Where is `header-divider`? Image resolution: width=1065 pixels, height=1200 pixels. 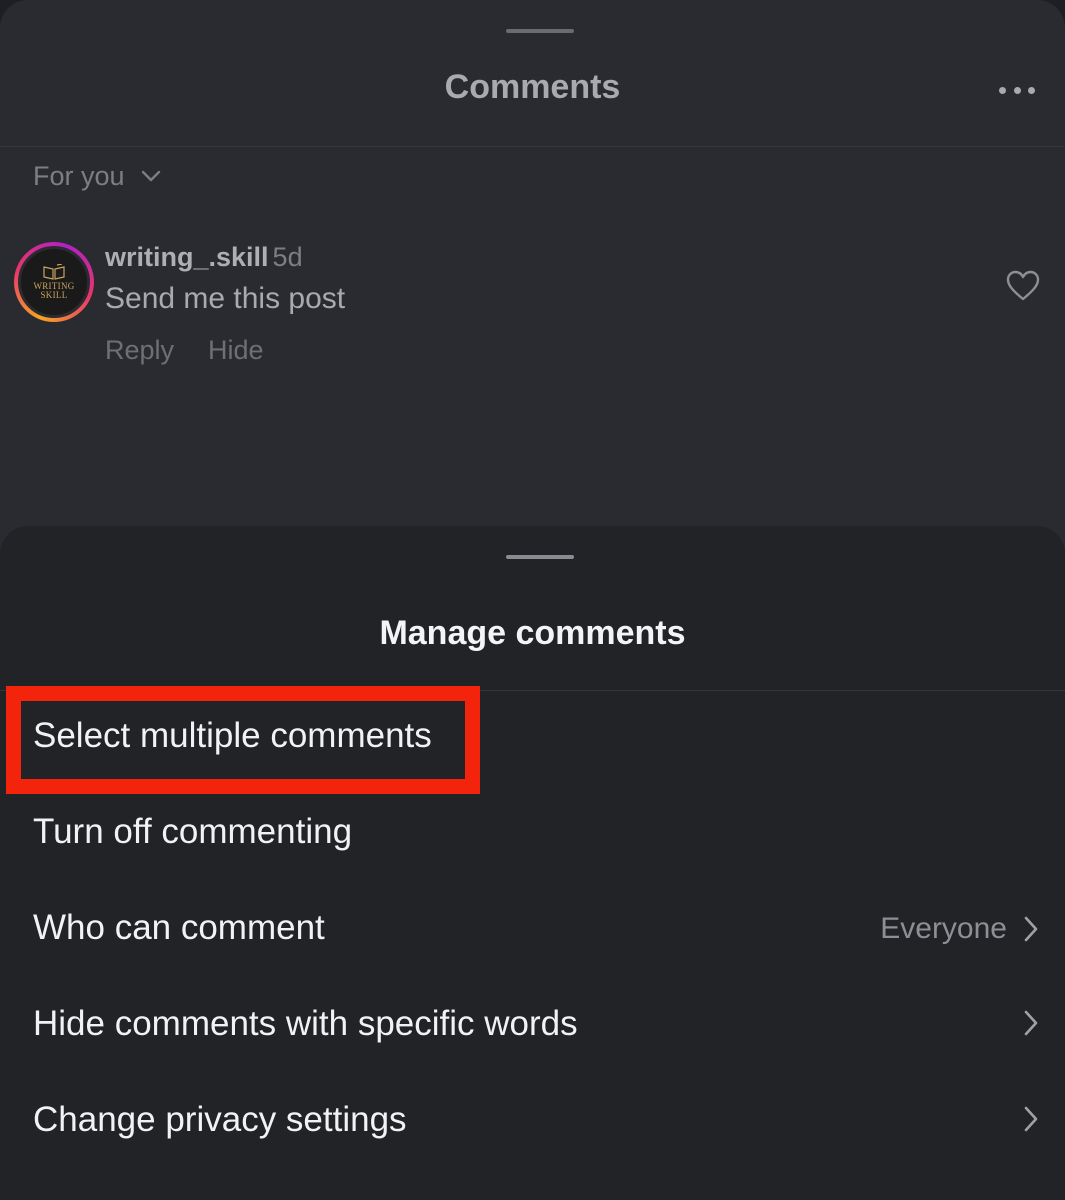
header-divider is located at coordinates (532, 146).